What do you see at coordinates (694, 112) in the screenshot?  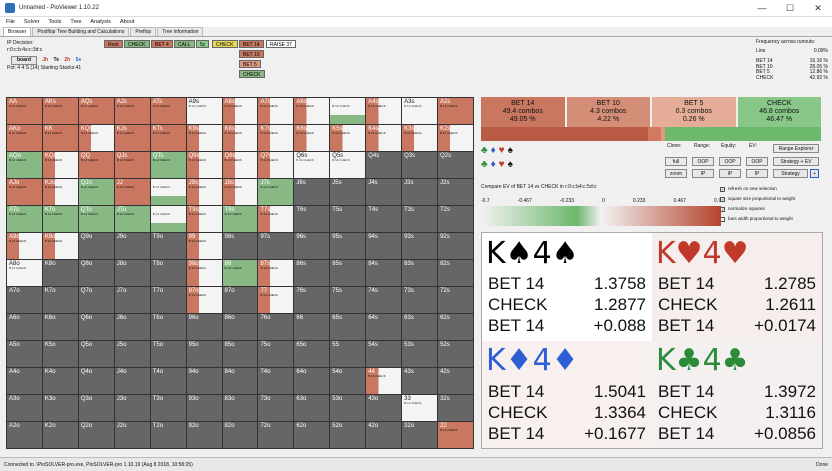 I see `range-bet5: BET 5 0.3 combos 0.26 %` at bounding box center [694, 112].